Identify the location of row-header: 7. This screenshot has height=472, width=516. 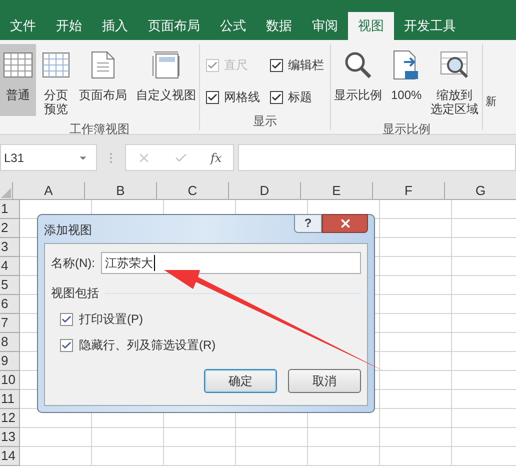
(10, 323).